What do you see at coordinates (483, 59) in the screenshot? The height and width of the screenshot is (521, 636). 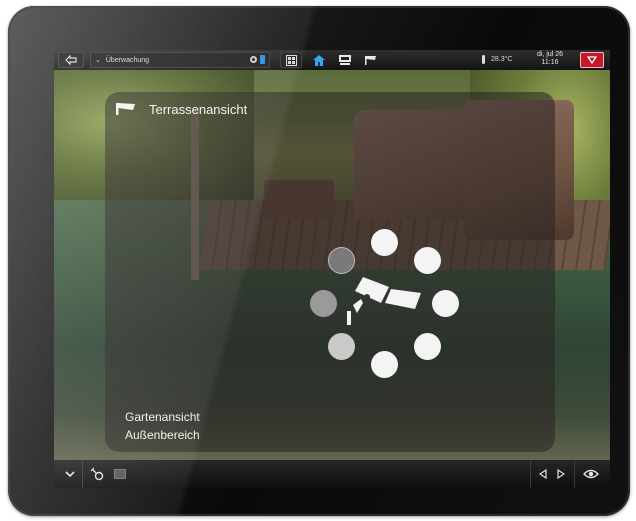 I see `thermometer-icon` at bounding box center [483, 59].